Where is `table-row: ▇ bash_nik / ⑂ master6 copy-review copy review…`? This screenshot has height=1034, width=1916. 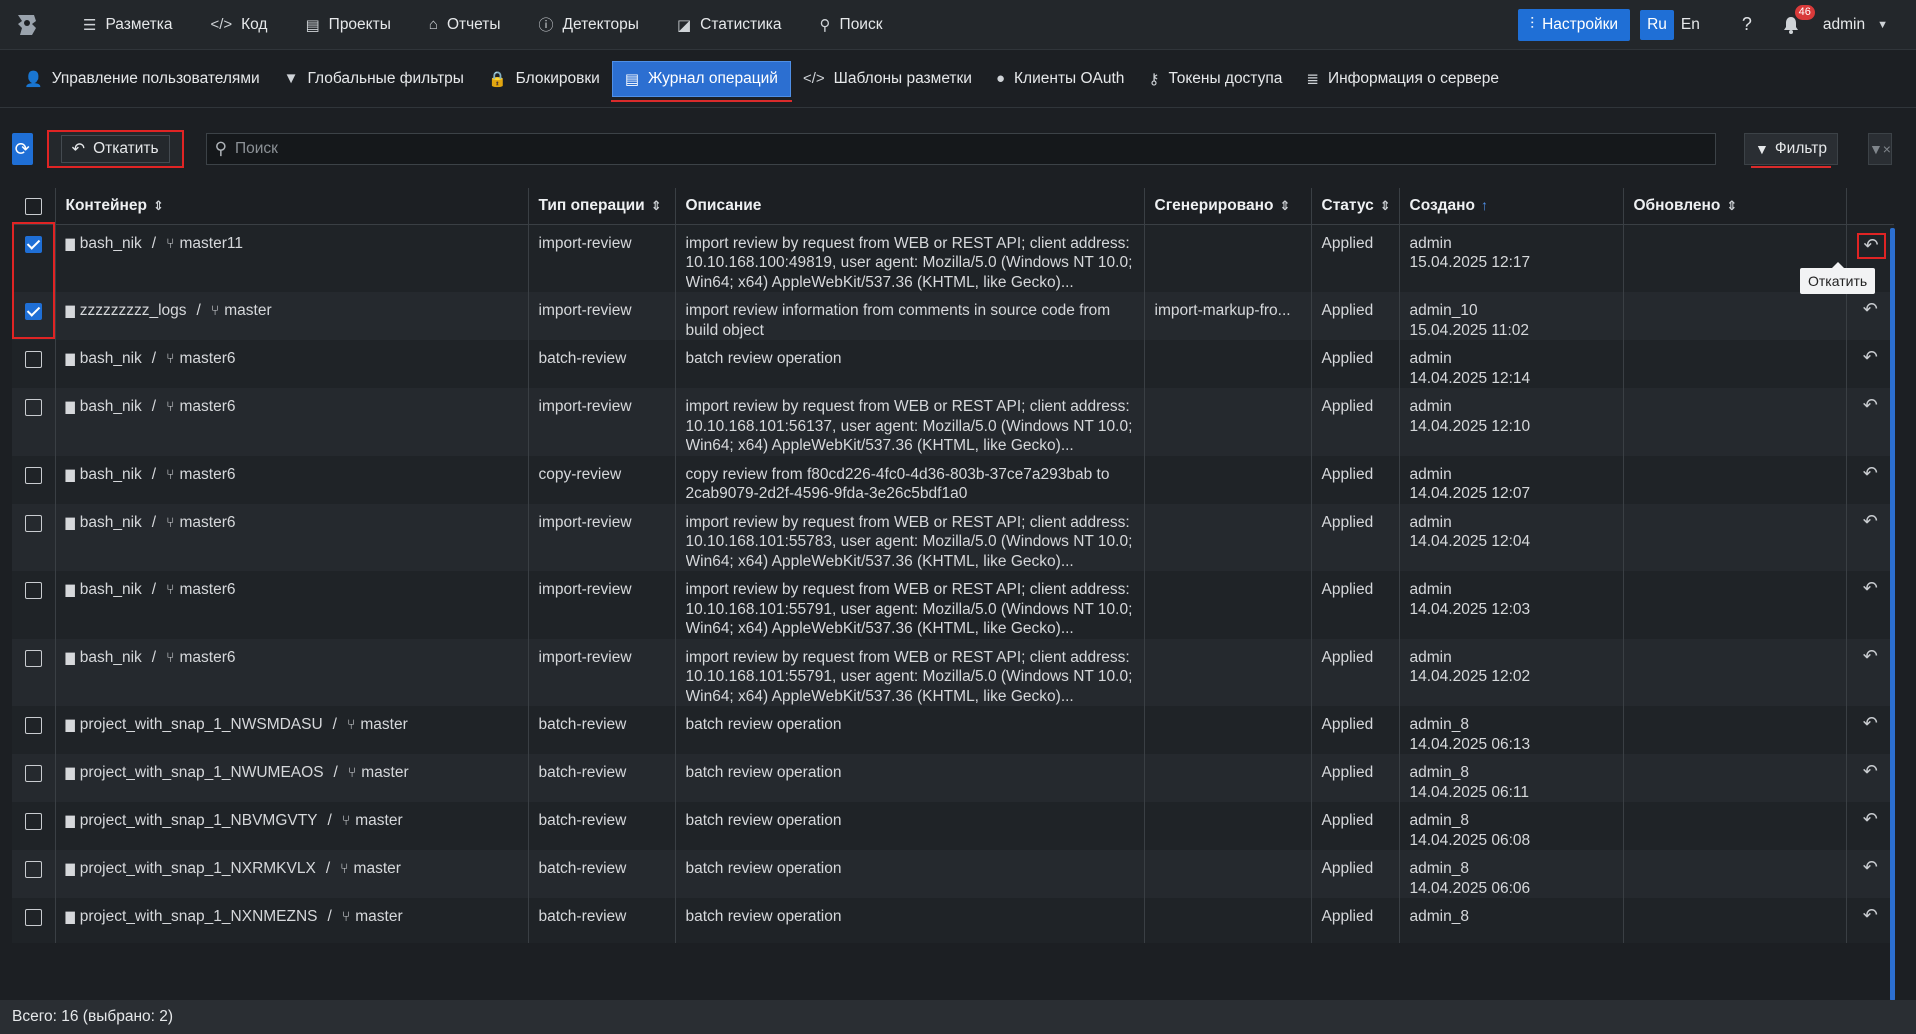 table-row: ▇ bash_nik / ⑂ master6 copy-review copy review… is located at coordinates (953, 479).